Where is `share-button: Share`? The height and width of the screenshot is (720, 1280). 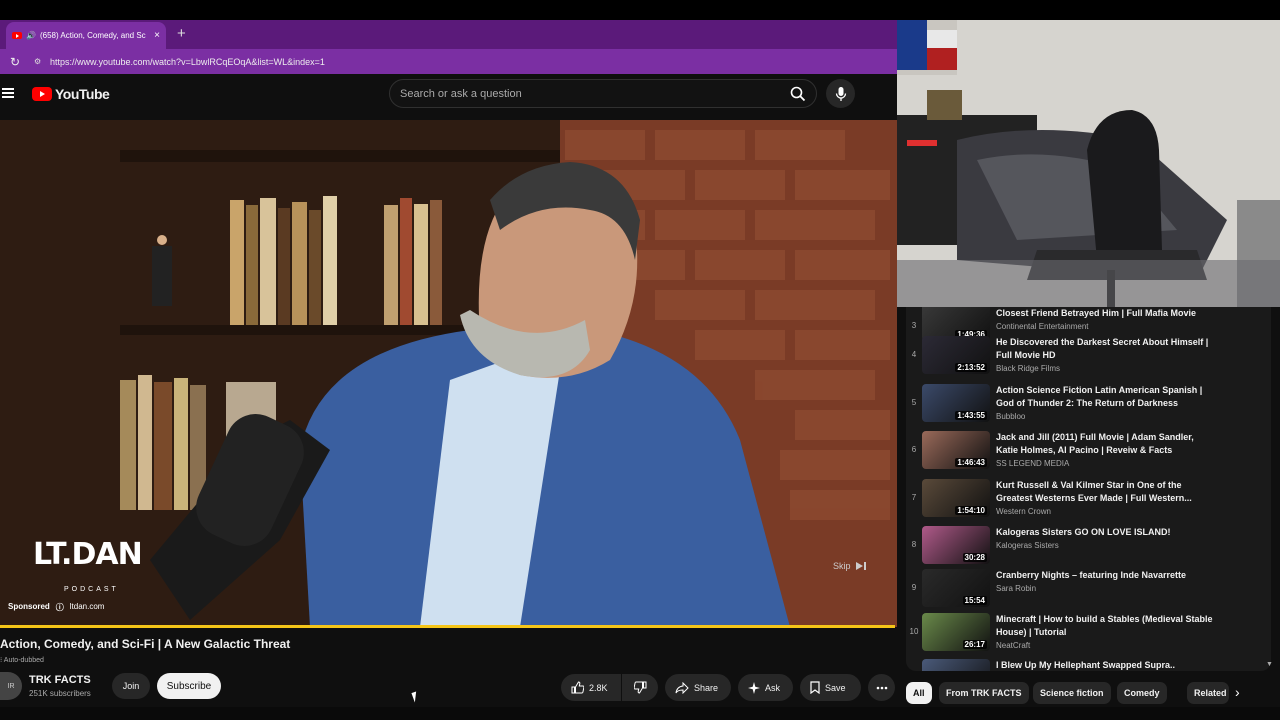
share-button: Share is located at coordinates (698, 687).